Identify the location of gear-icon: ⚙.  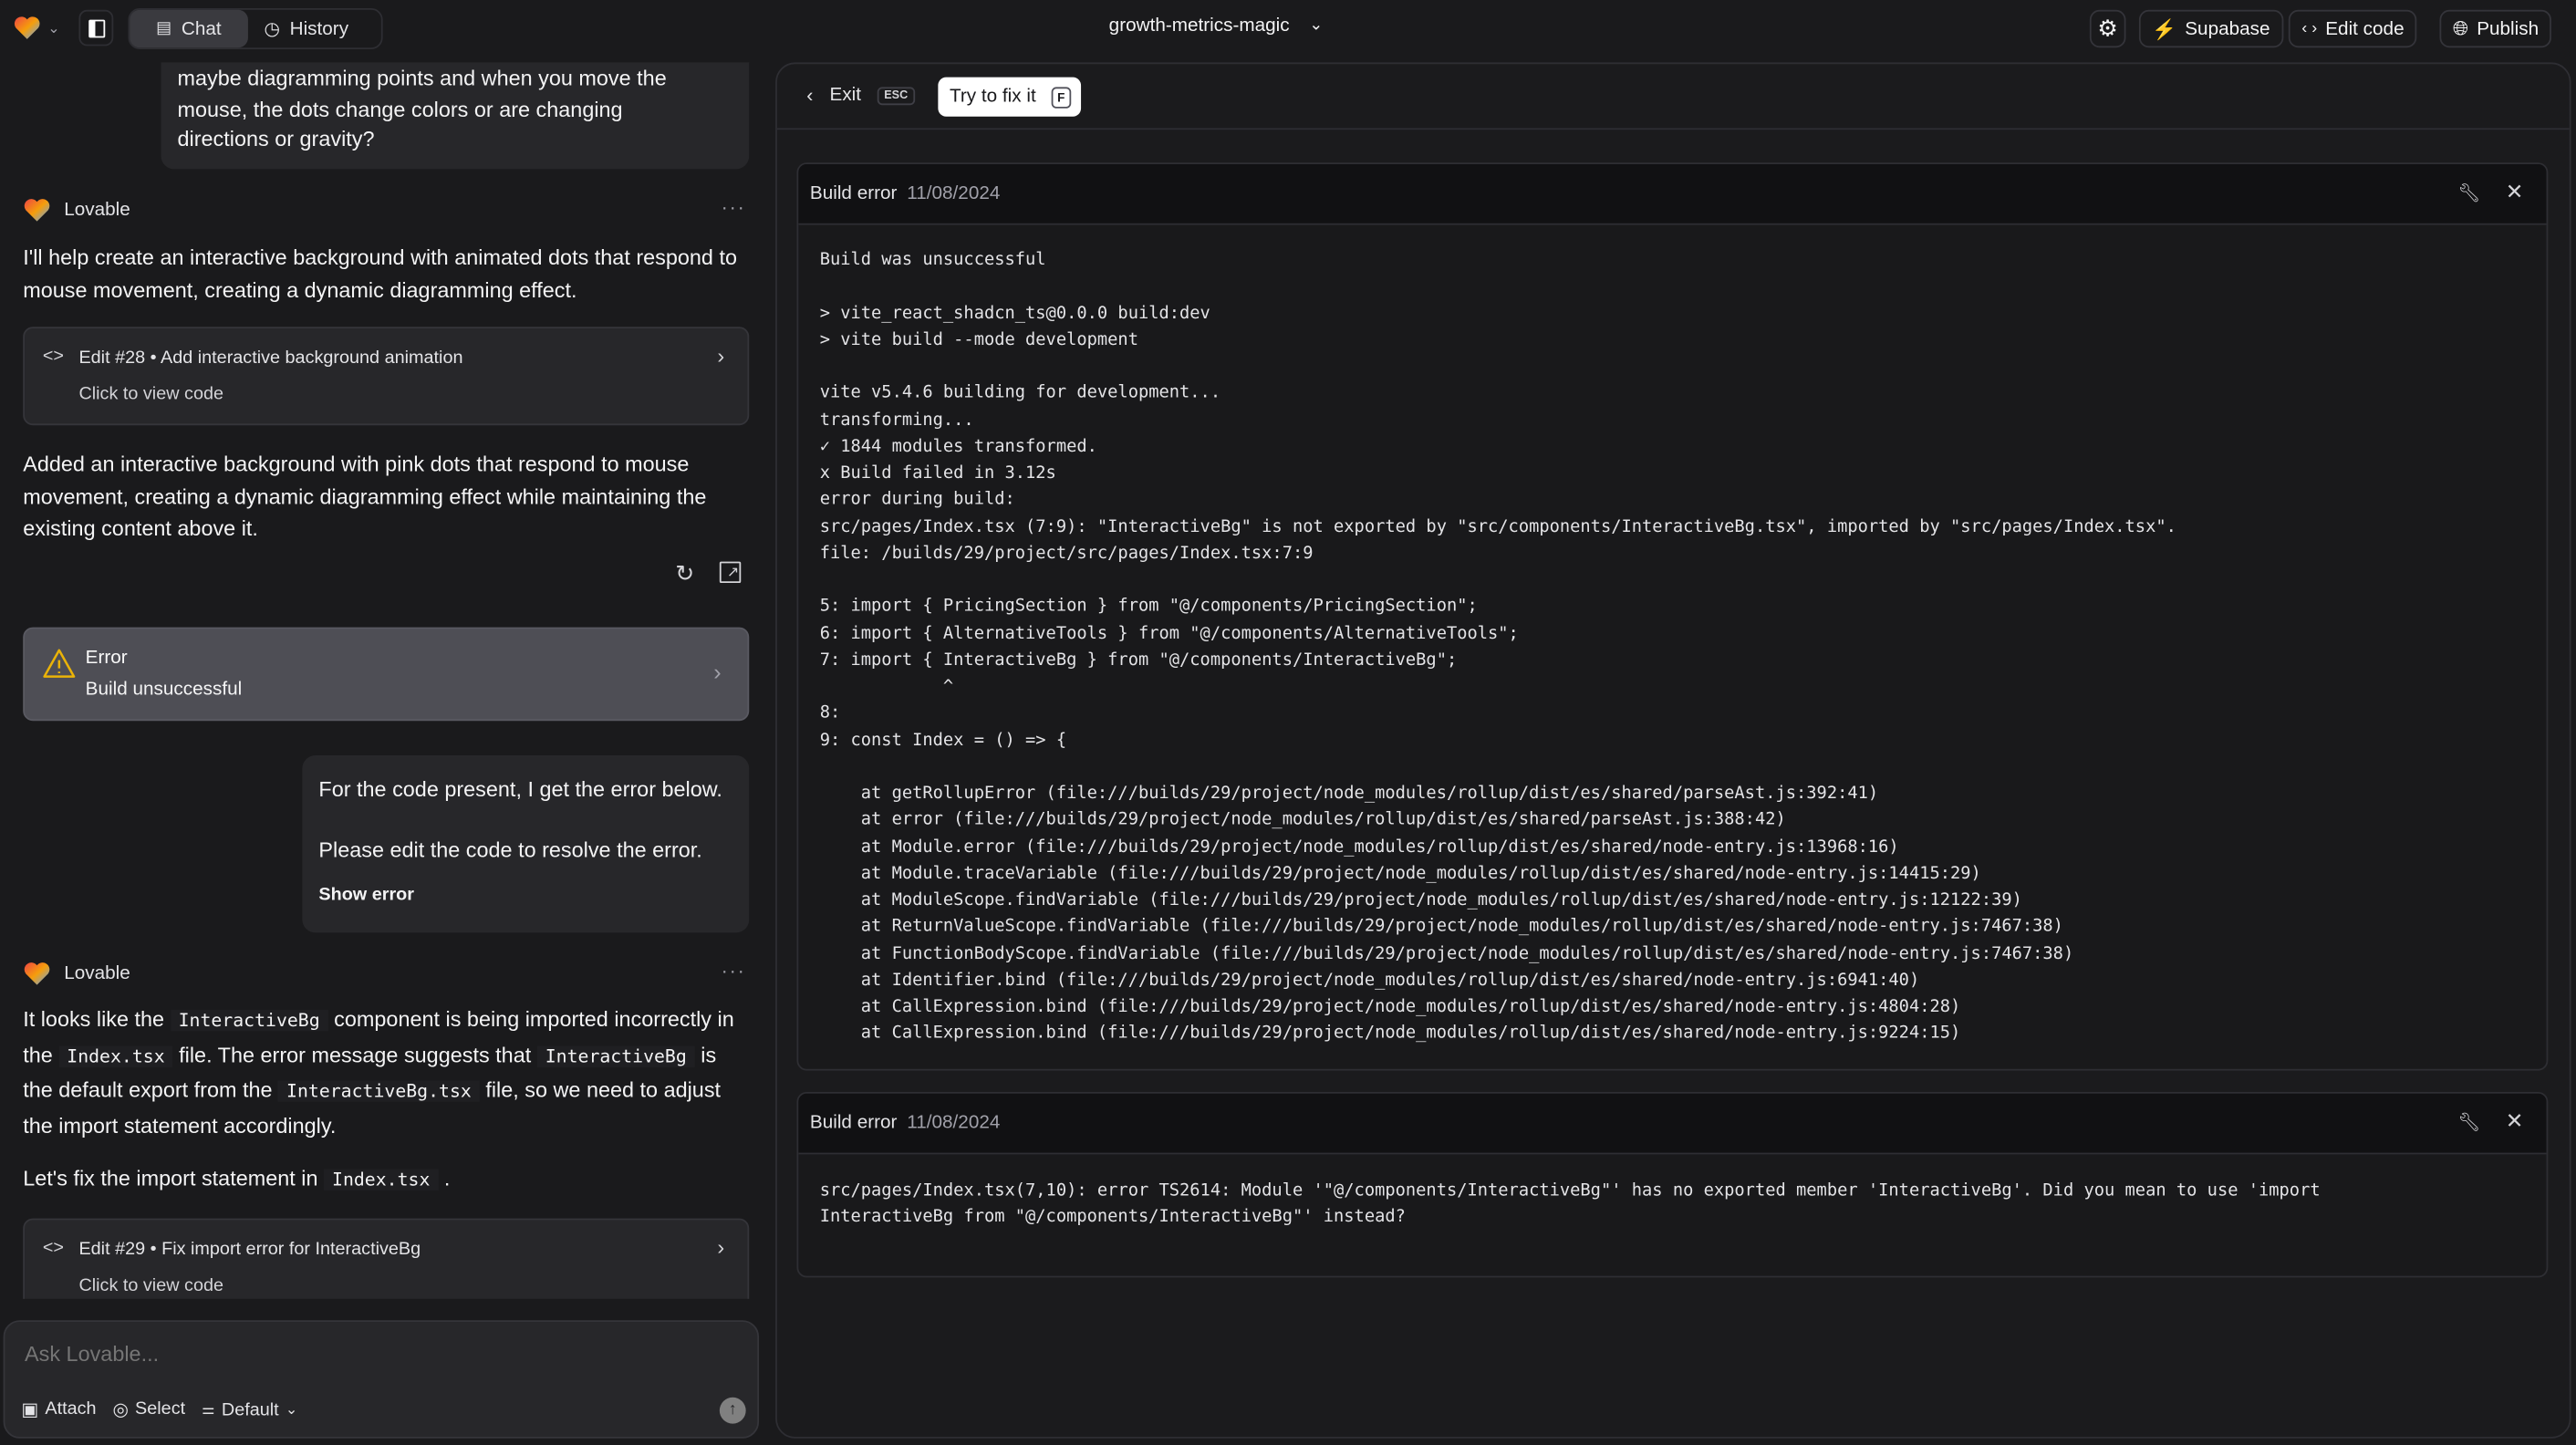
(2107, 28).